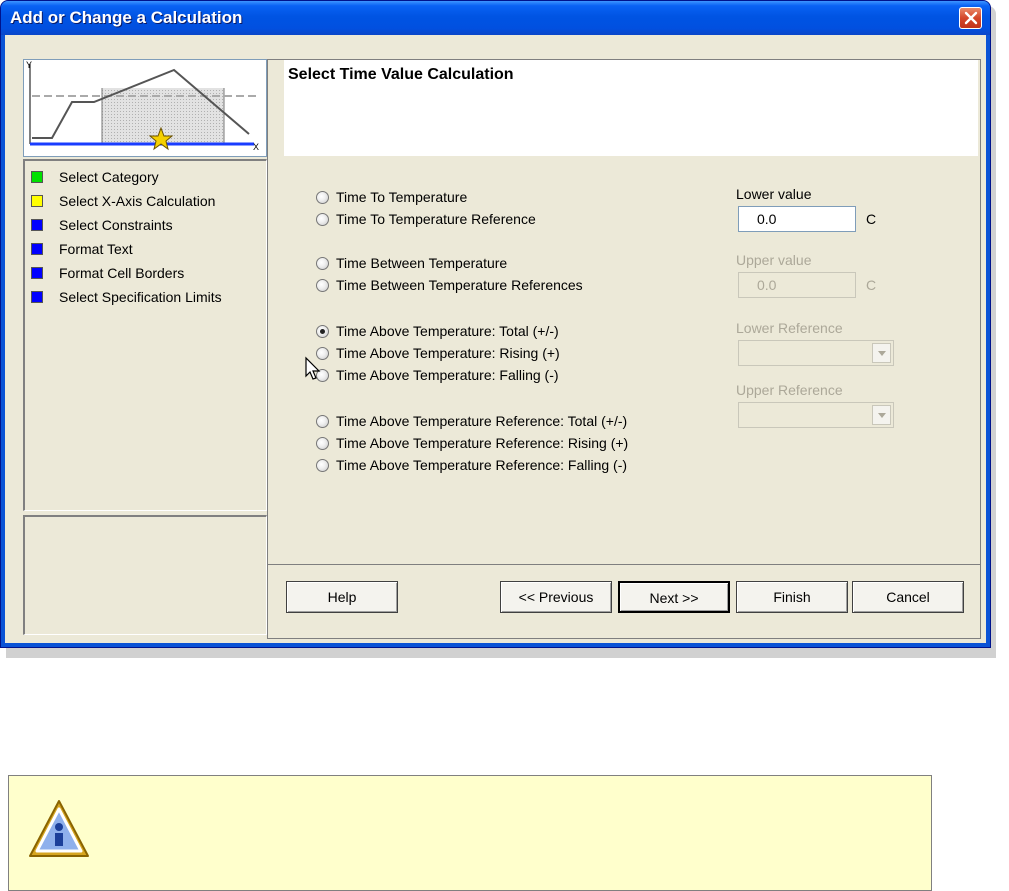 The image size is (1009, 891). Describe the element at coordinates (674, 597) in the screenshot. I see `next-button: Next >>` at that location.